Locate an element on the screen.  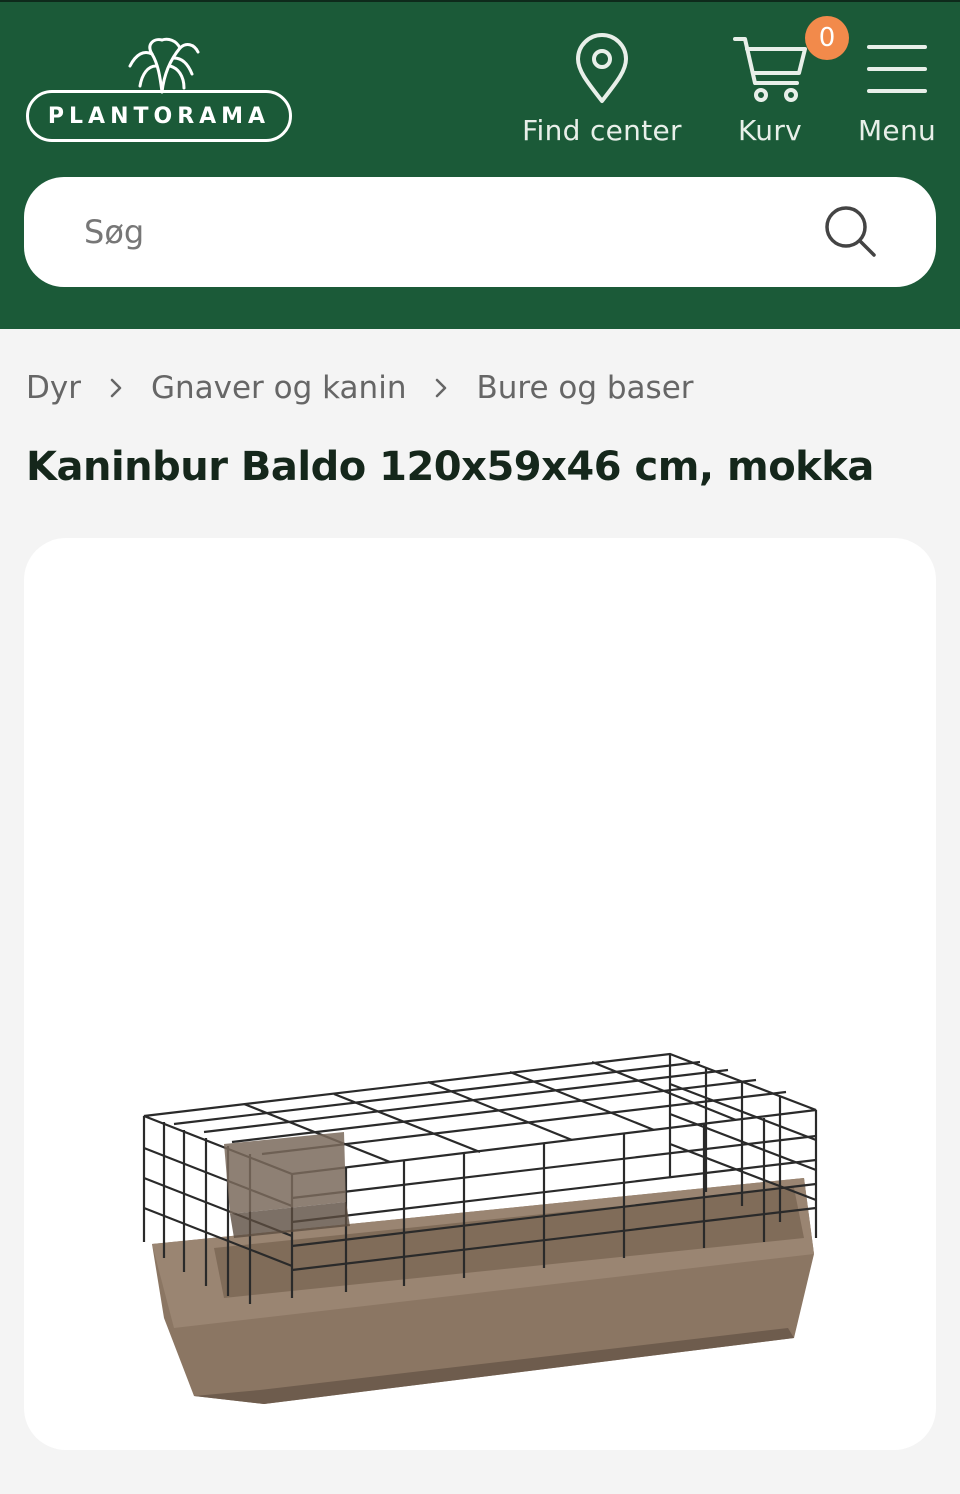
menu-button: Menu is located at coordinates (897, 90).